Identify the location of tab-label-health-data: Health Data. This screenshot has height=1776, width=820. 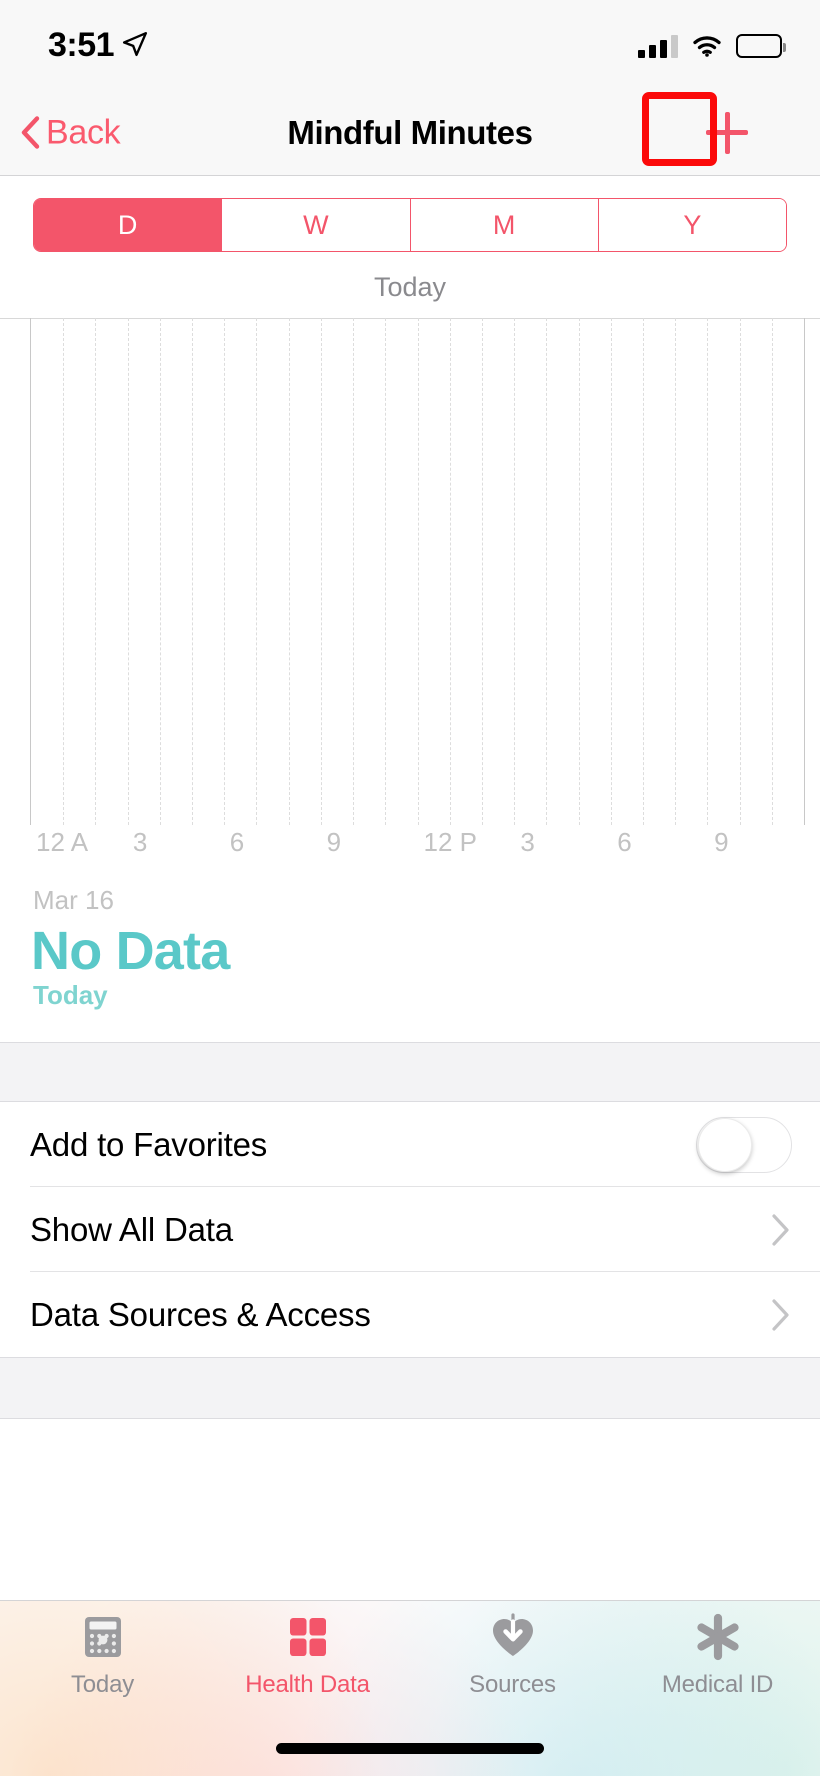
(307, 1684).